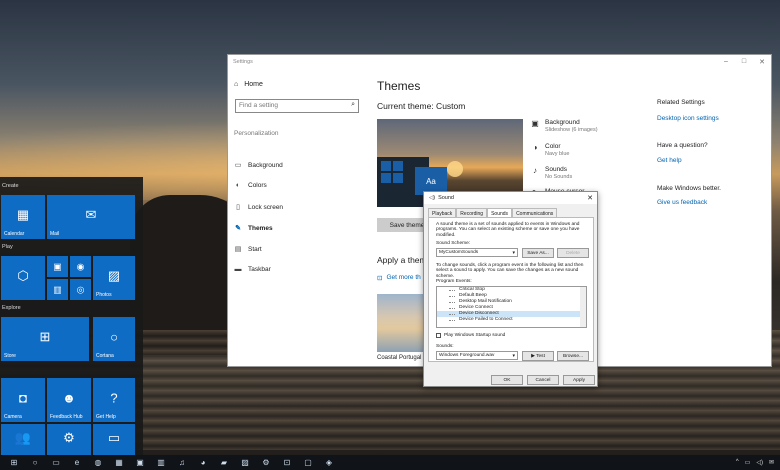  I want to click on start-tile: ▥, so click(57, 289).